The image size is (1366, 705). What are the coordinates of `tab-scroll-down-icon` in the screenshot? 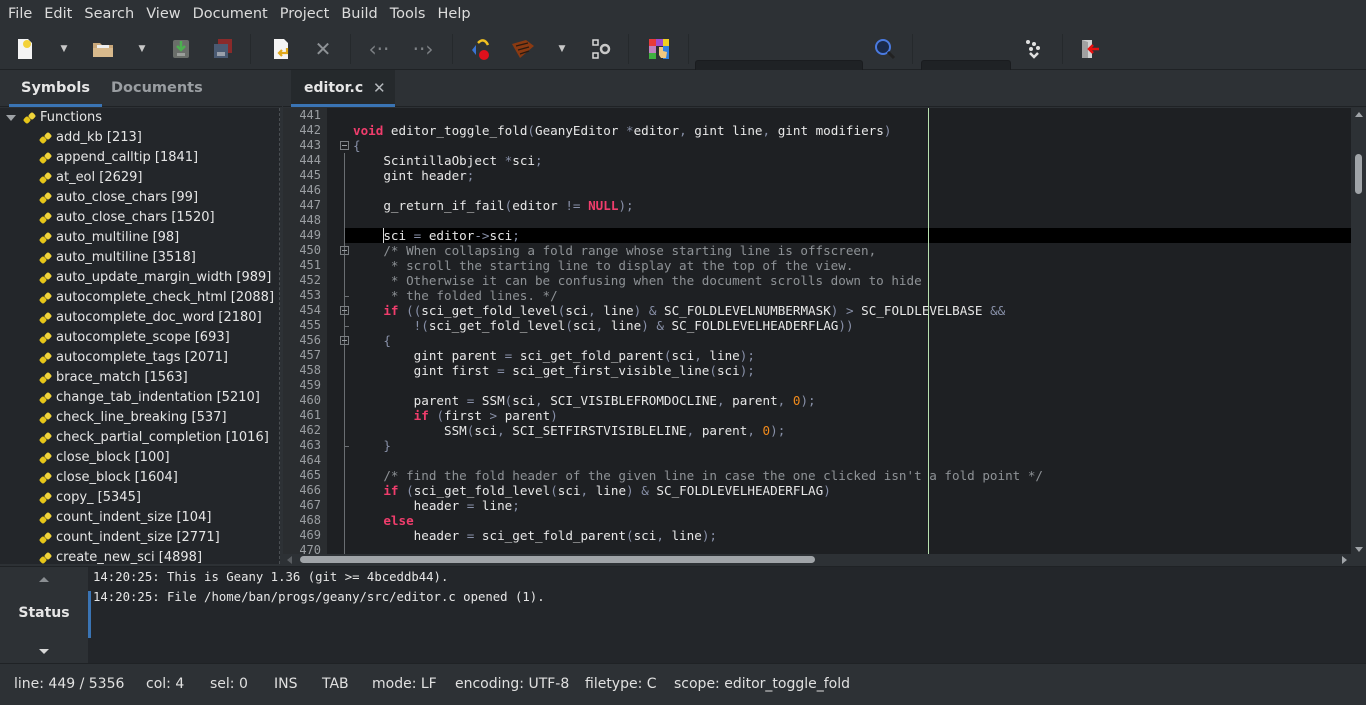 It's located at (44, 651).